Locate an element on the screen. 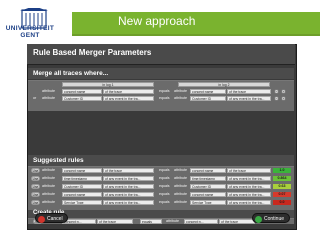 The height and width of the screenshot is (240, 320). suggested-row-1-rhs-scope: of the trace is located at coordinates (249, 170).